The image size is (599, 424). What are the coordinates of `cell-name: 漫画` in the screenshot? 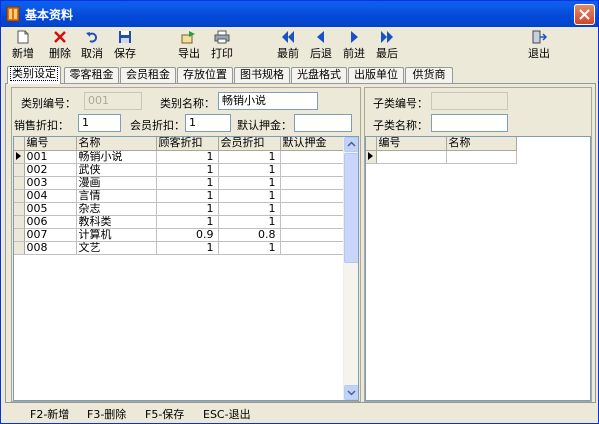 It's located at (116, 183).